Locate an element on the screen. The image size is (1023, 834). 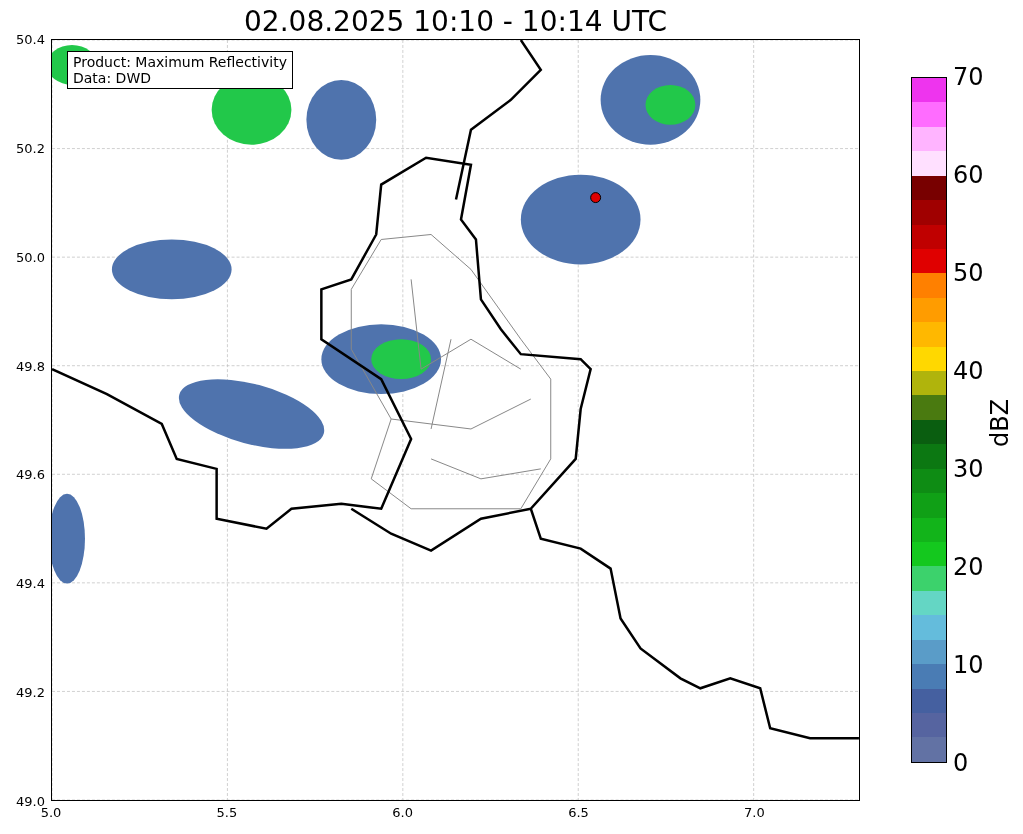
colorbar-tick-label: 10 is located at coordinates (968, 665).